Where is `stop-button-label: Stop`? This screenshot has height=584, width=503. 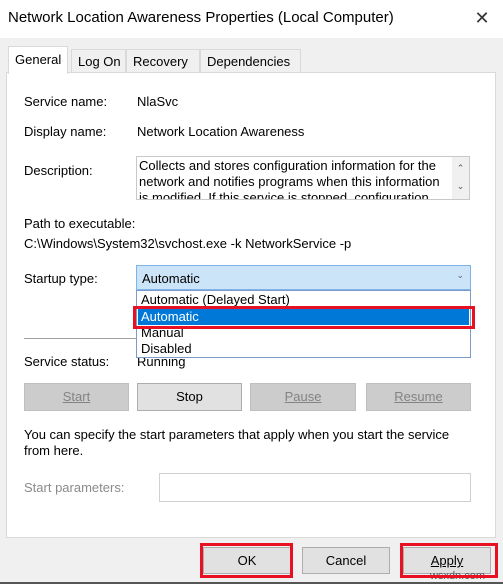 stop-button-label: Stop is located at coordinates (189, 396).